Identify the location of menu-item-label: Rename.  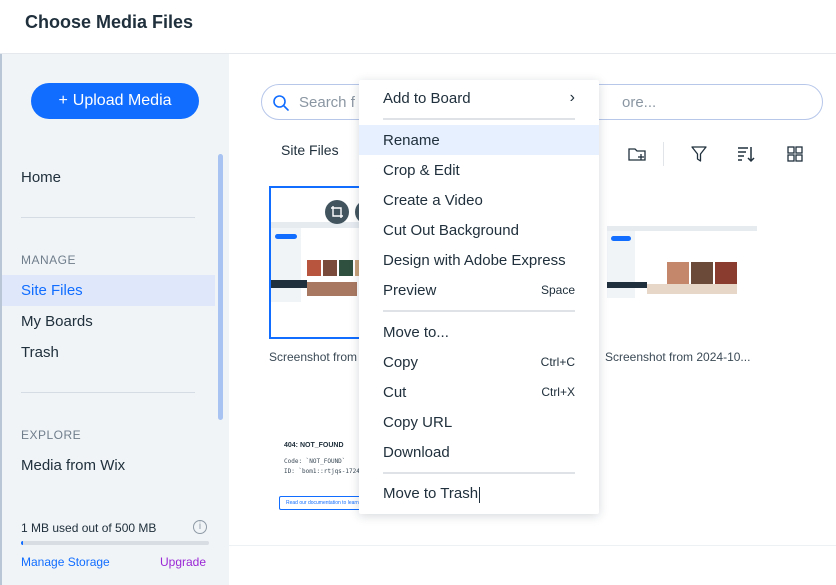
(411, 140).